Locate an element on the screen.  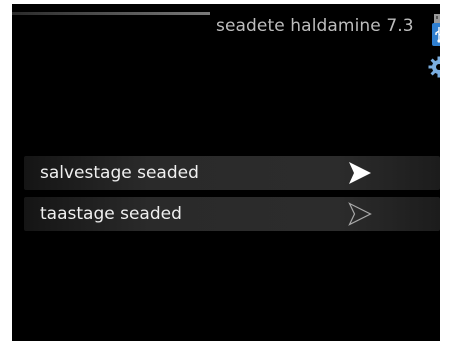
menu-item-restore-settings: taastage seaded is located at coordinates (232, 214).